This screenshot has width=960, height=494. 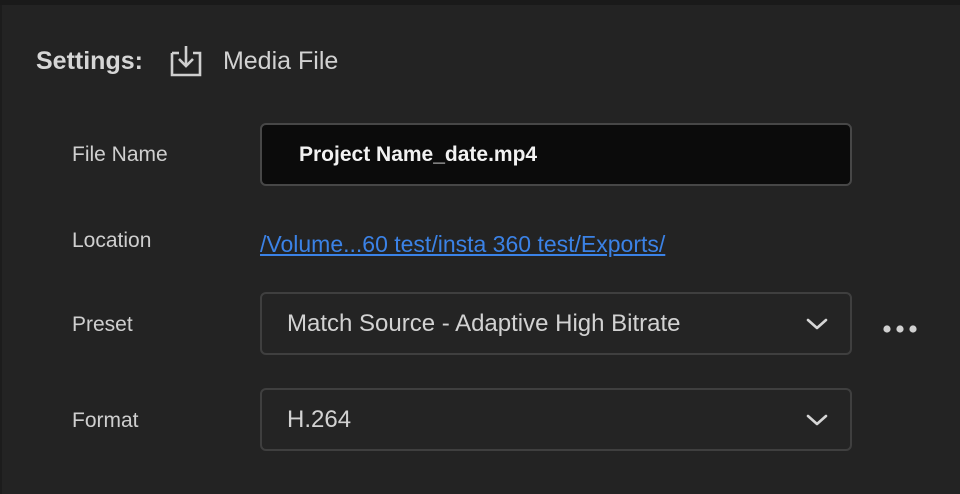 I want to click on format-label: Format, so click(x=105, y=420).